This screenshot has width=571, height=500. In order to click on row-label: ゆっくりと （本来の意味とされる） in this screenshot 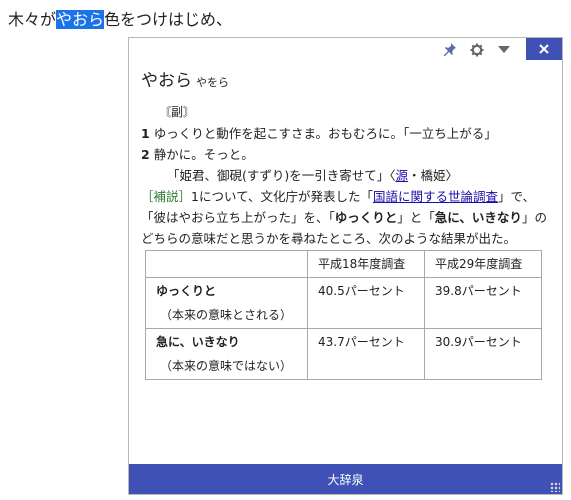, I will do `click(226, 303)`.